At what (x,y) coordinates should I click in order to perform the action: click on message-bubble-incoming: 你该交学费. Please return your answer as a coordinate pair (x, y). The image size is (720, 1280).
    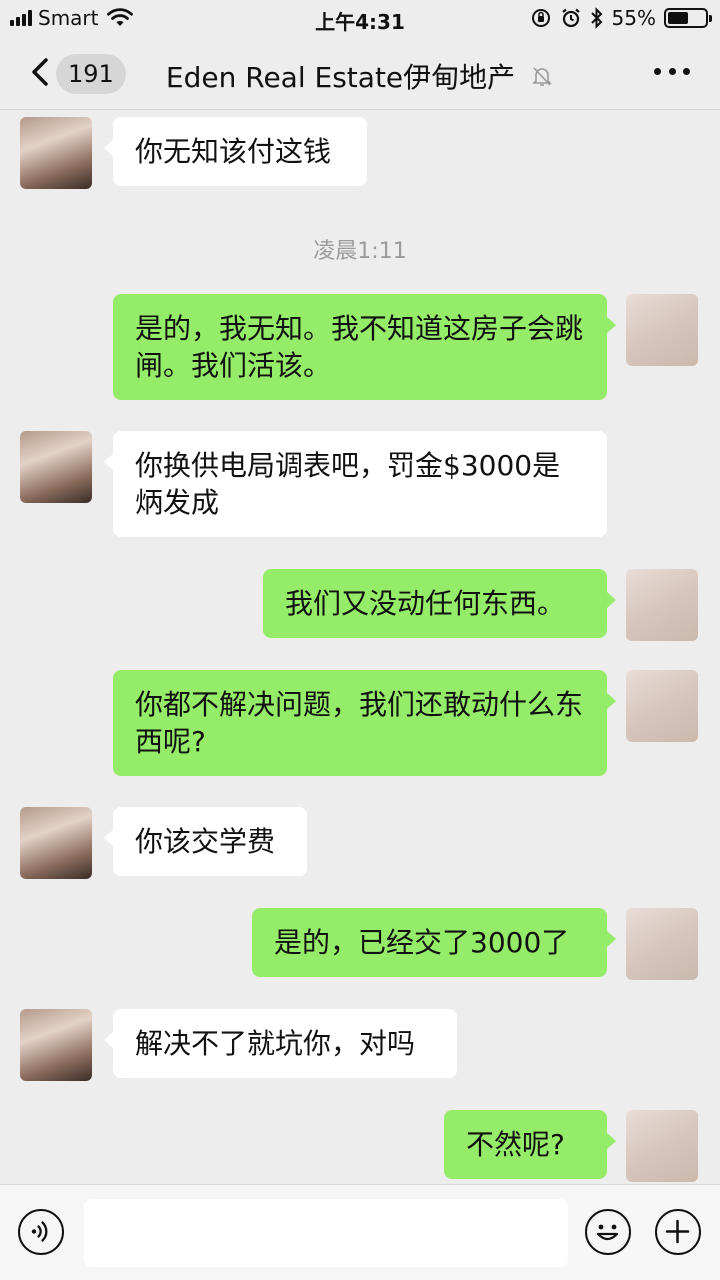
    Looking at the image, I should click on (205, 841).